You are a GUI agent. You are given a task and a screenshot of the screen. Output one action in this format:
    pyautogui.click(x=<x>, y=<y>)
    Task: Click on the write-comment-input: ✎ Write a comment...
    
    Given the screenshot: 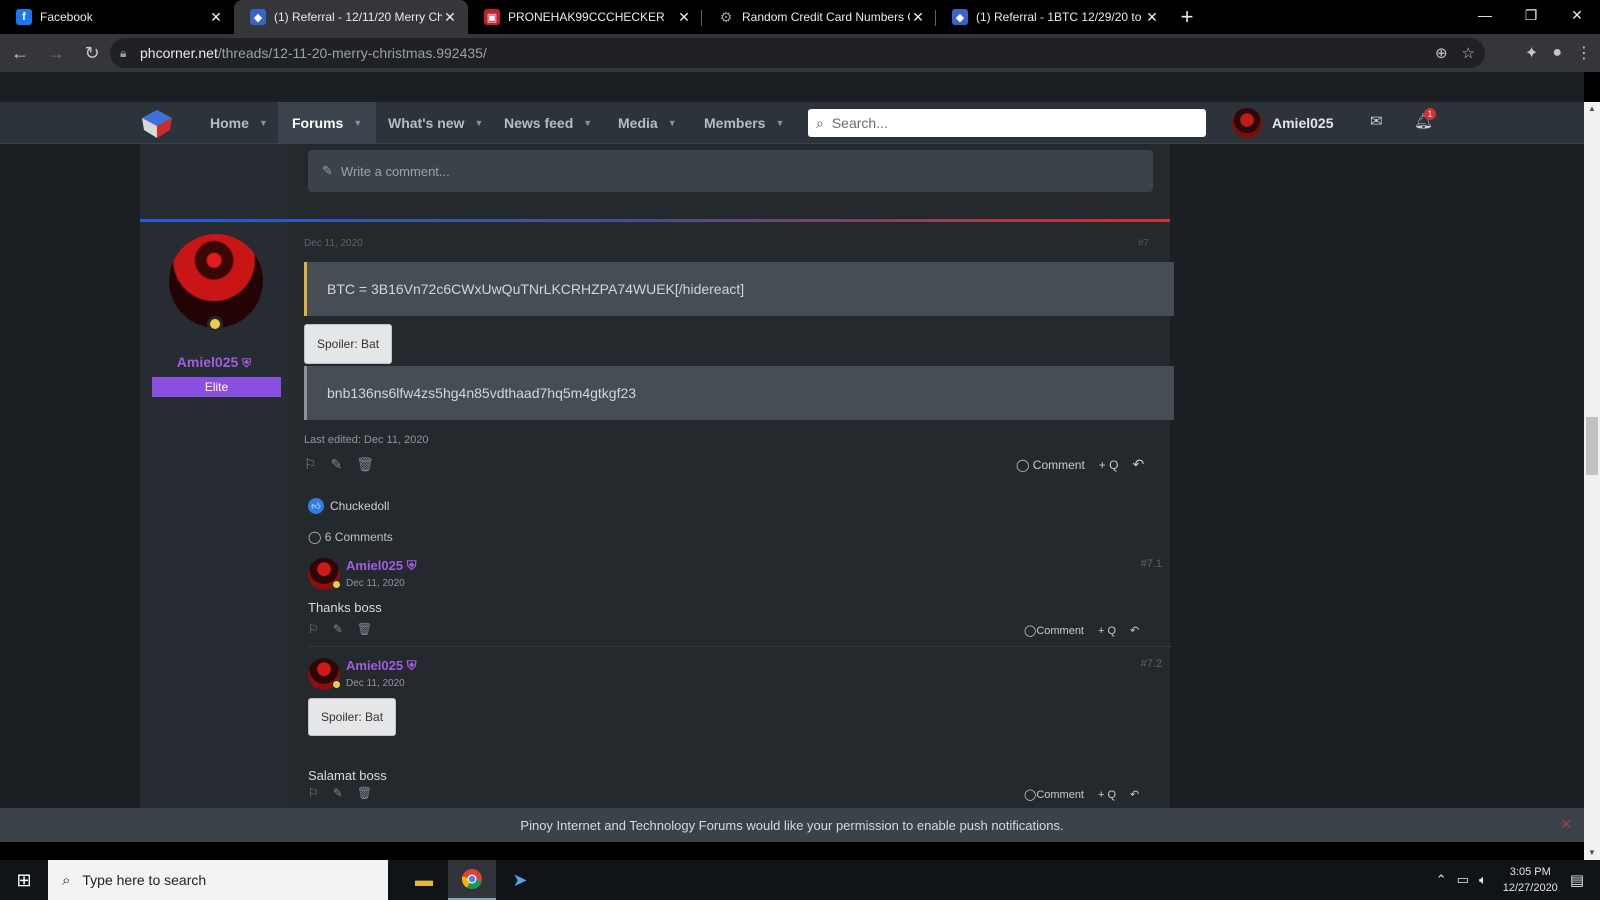 What is the action you would take?
    pyautogui.click(x=730, y=171)
    